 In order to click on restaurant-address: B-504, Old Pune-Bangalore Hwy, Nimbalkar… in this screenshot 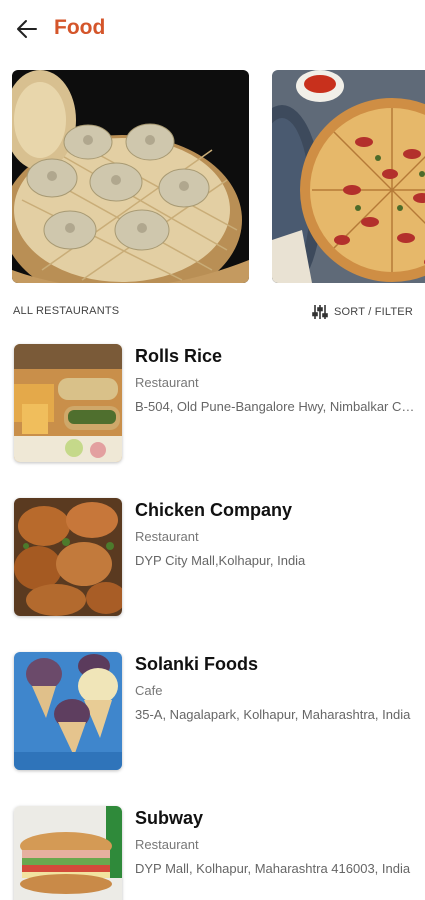, I will do `click(275, 406)`.